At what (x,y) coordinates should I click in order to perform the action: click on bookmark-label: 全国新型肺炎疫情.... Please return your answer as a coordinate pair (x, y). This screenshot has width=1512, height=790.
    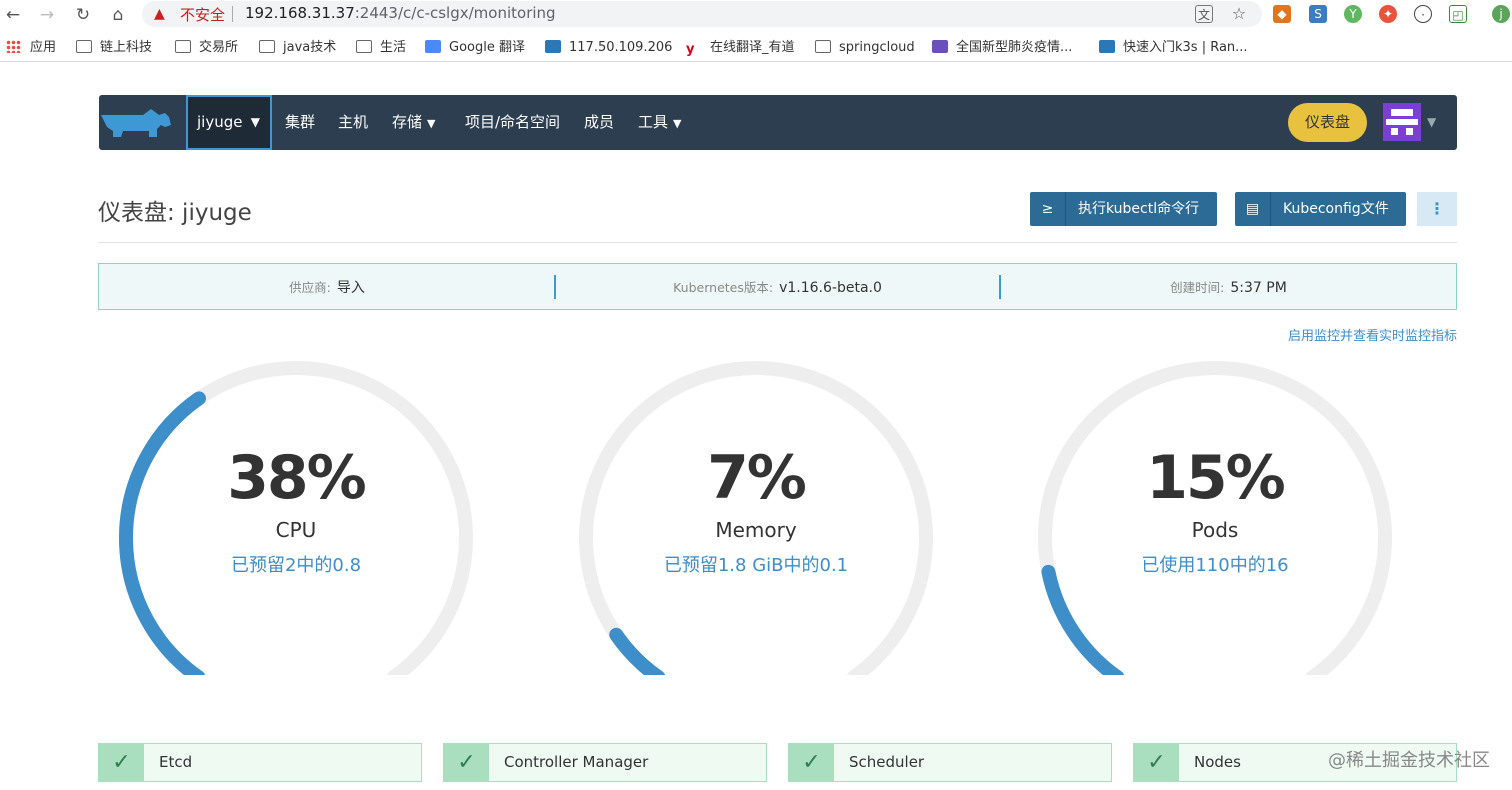
    Looking at the image, I should click on (1014, 47).